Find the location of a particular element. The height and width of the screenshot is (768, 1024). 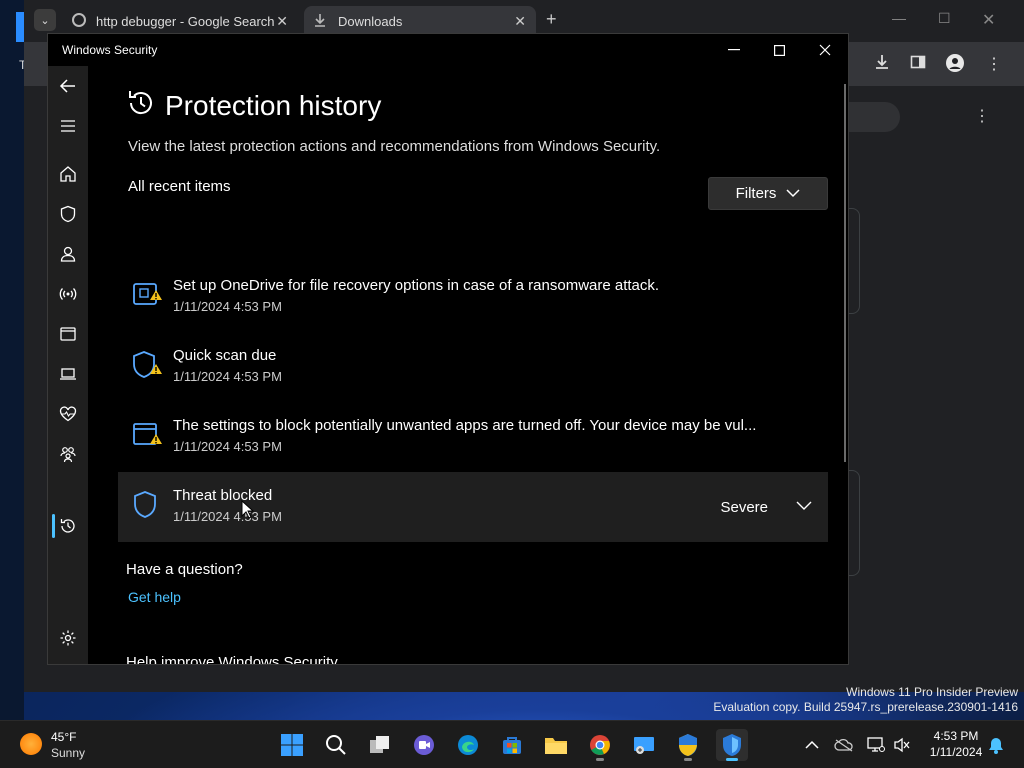

mouse-cursor-icon is located at coordinates (248, 509).